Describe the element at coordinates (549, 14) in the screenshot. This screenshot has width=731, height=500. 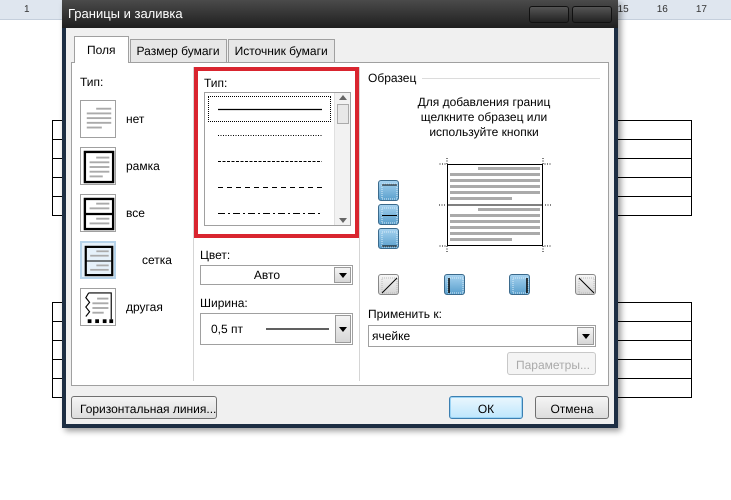
I see `title-bar-button` at that location.